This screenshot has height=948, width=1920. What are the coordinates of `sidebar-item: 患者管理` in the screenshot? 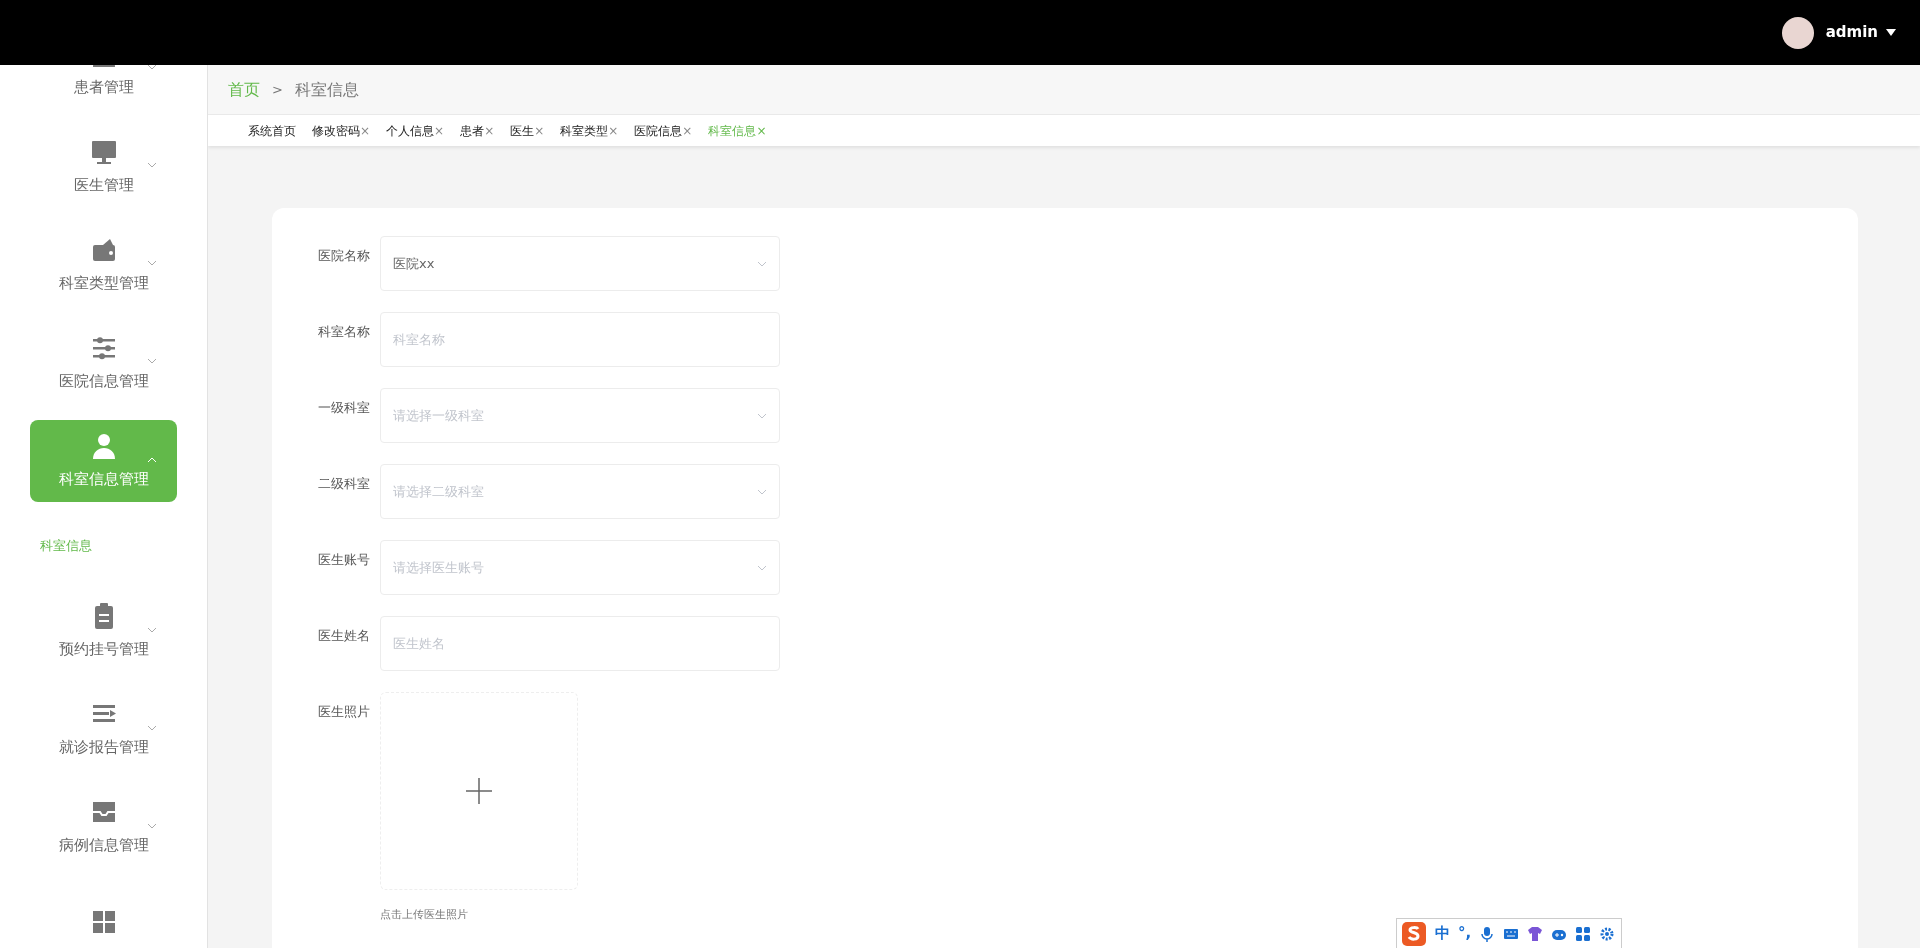 It's located at (103, 87).